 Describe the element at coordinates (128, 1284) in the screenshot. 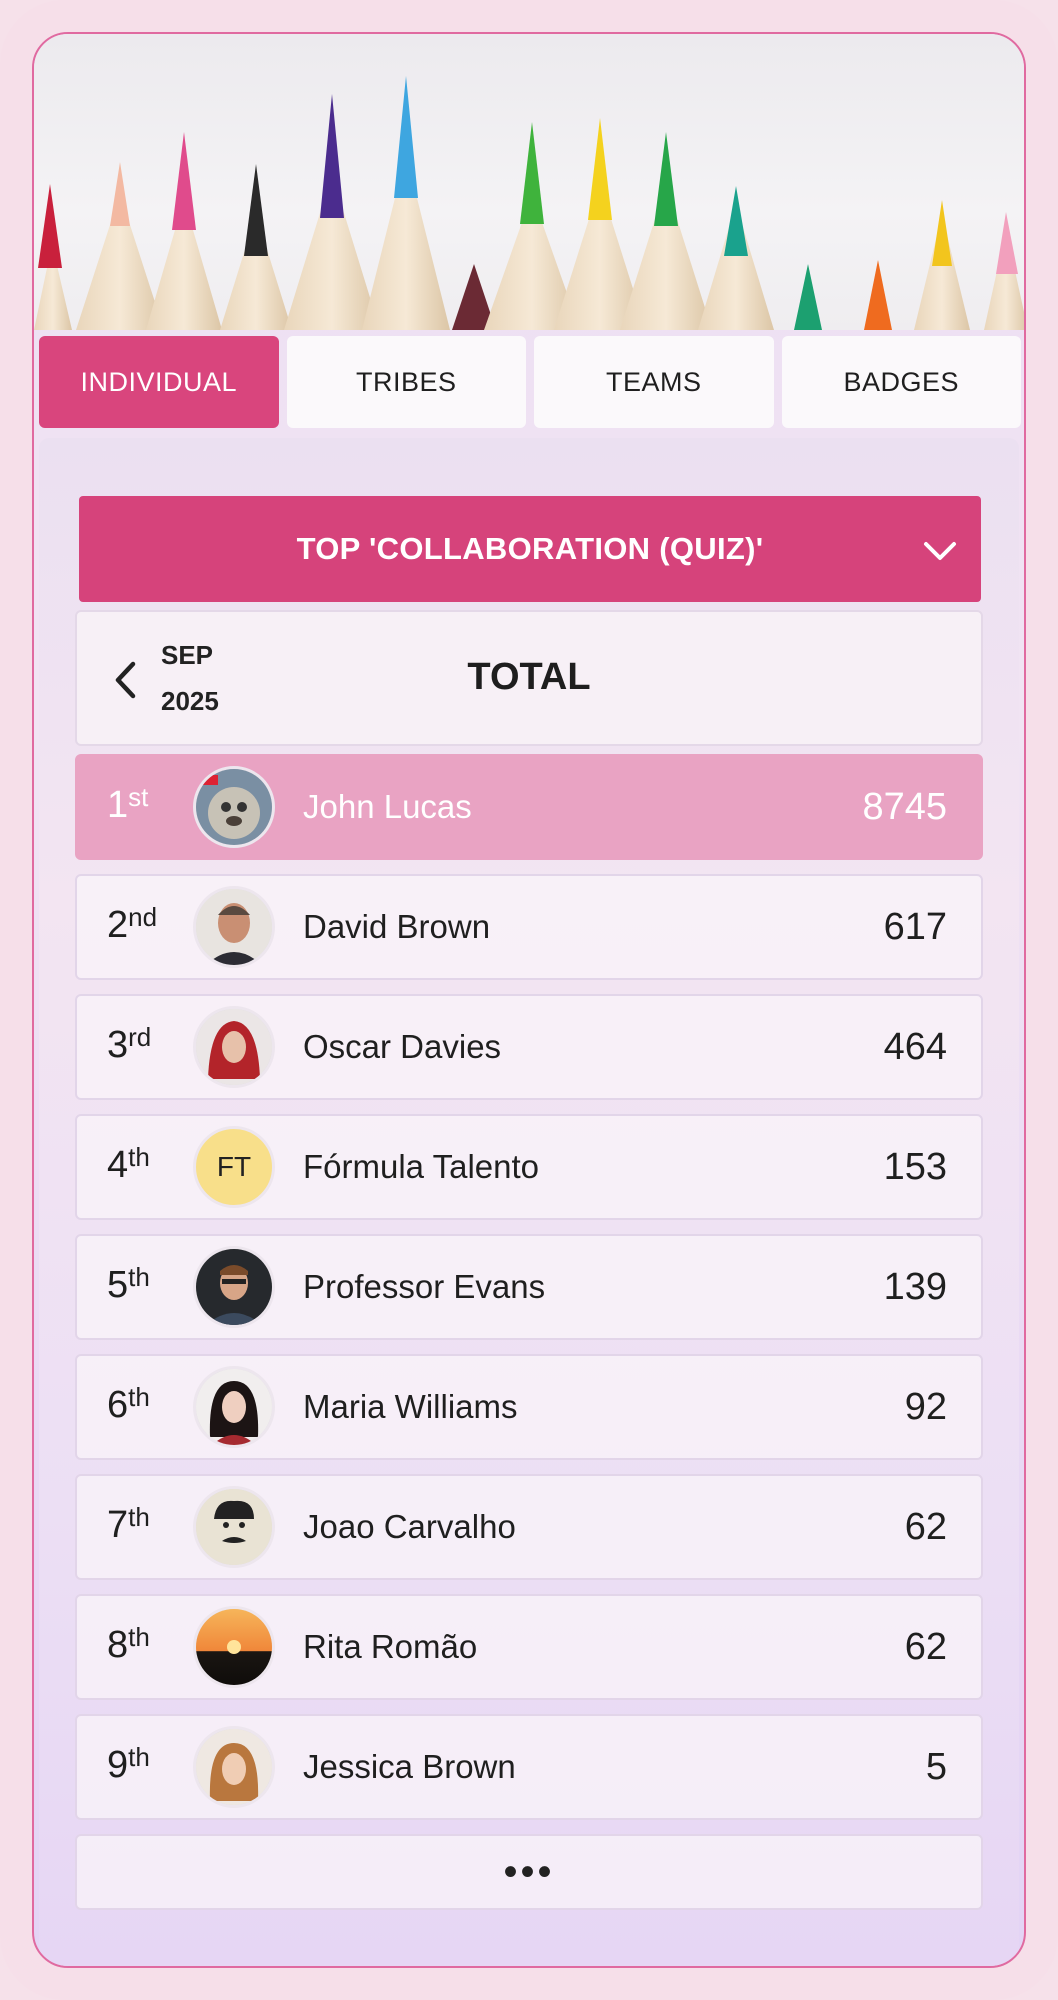

I see `rank-label: 5th` at that location.